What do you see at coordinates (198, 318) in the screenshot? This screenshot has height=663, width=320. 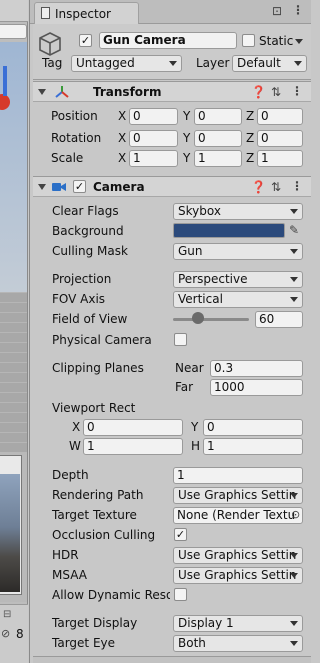 I see `fov-slider-handle` at bounding box center [198, 318].